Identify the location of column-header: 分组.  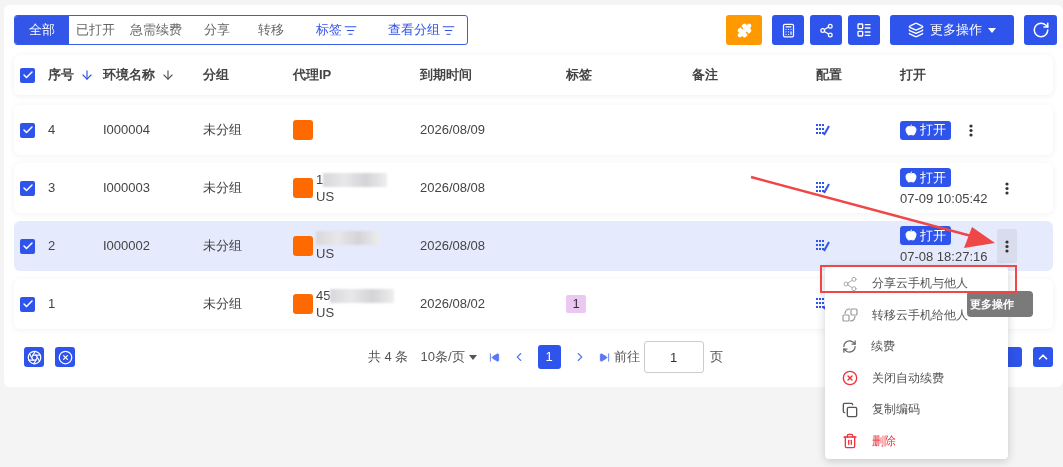
(216, 75).